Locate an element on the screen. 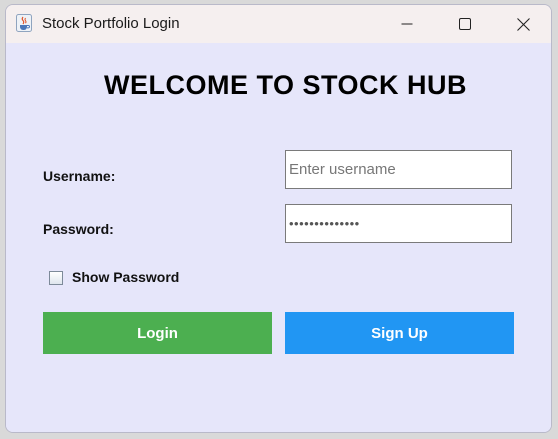  username-label: Username: is located at coordinates (79, 176).